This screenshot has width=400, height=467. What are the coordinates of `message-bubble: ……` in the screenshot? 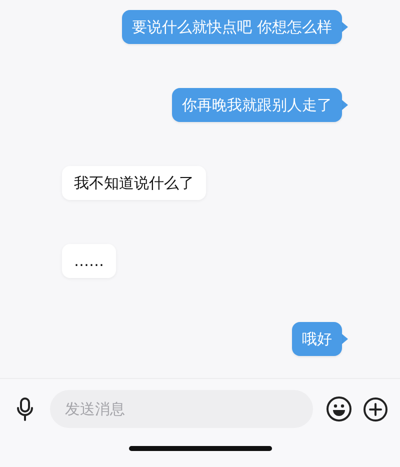 It's located at (89, 261).